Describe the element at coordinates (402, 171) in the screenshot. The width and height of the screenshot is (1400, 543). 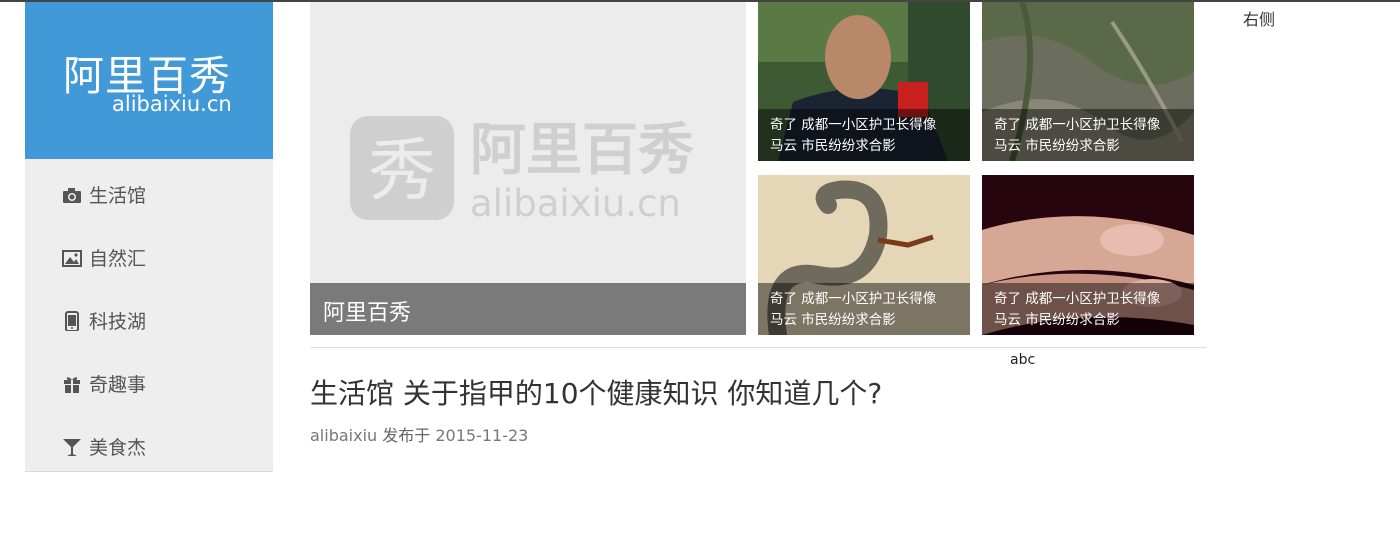
I see `hero-logo-glyph: 秀` at that location.